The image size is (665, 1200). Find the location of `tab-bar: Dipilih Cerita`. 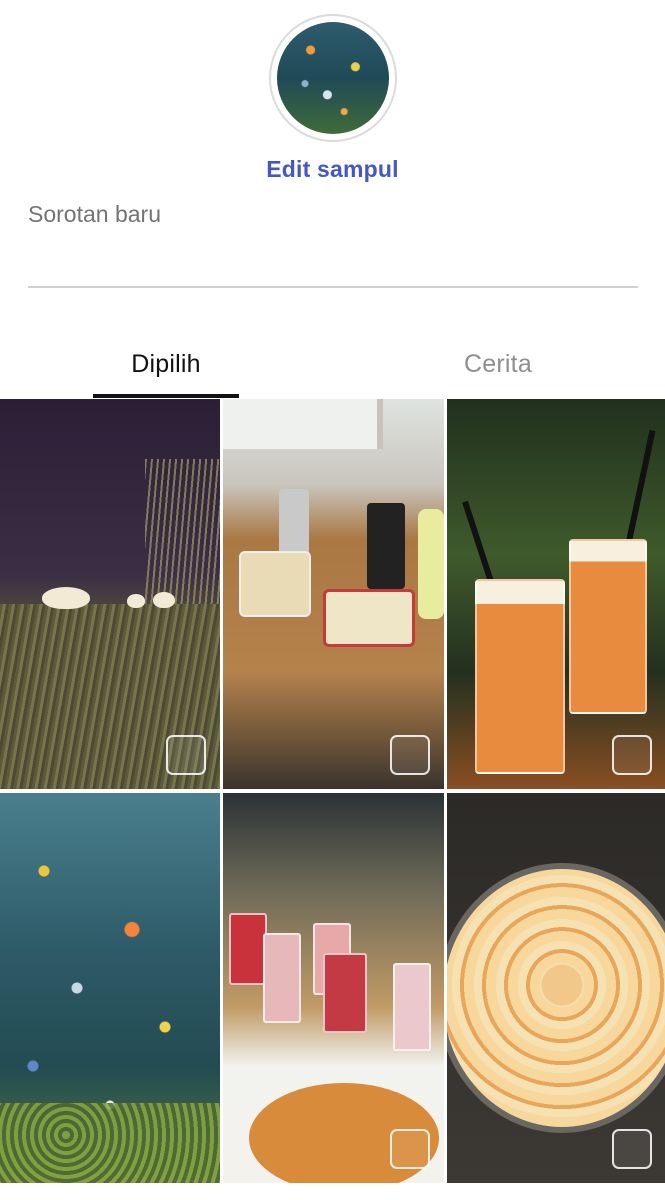

tab-bar: Dipilih Cerita is located at coordinates (332, 364).